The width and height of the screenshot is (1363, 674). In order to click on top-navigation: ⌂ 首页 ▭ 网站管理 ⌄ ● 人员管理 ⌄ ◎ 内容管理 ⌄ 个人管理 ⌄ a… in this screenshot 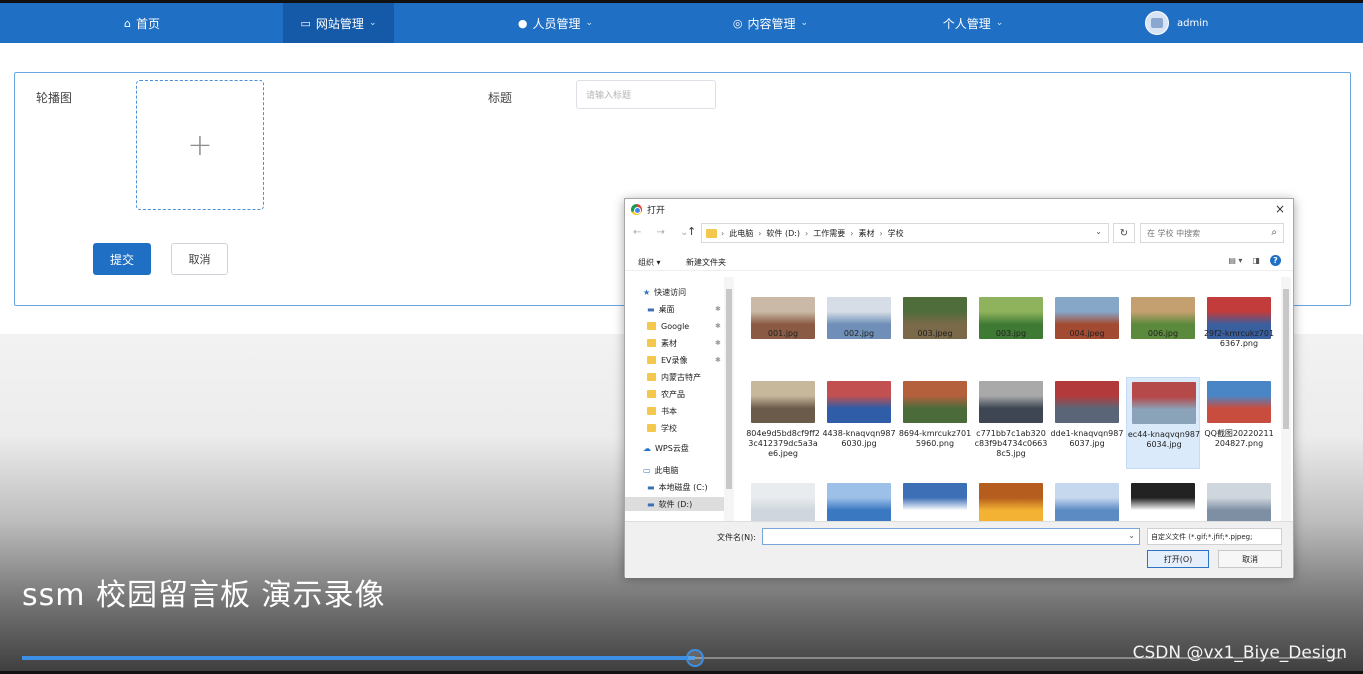, I will do `click(681, 21)`.